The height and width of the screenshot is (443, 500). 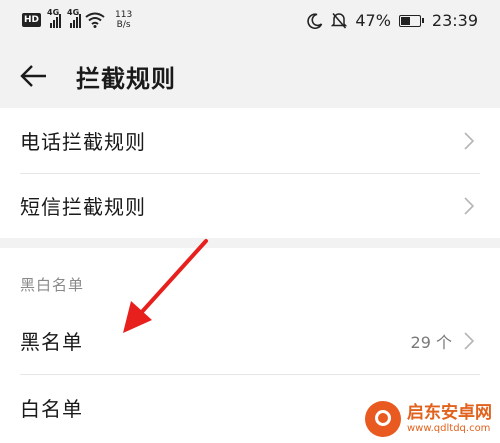 I want to click on watermark-logo-icon, so click(x=383, y=419).